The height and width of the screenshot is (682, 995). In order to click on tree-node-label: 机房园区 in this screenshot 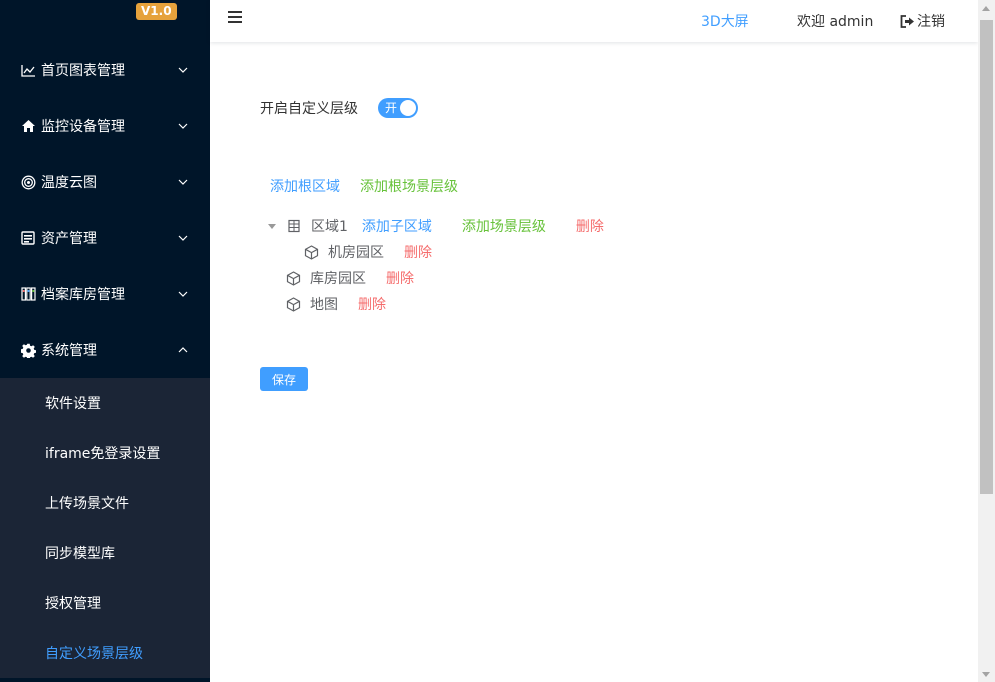, I will do `click(356, 253)`.